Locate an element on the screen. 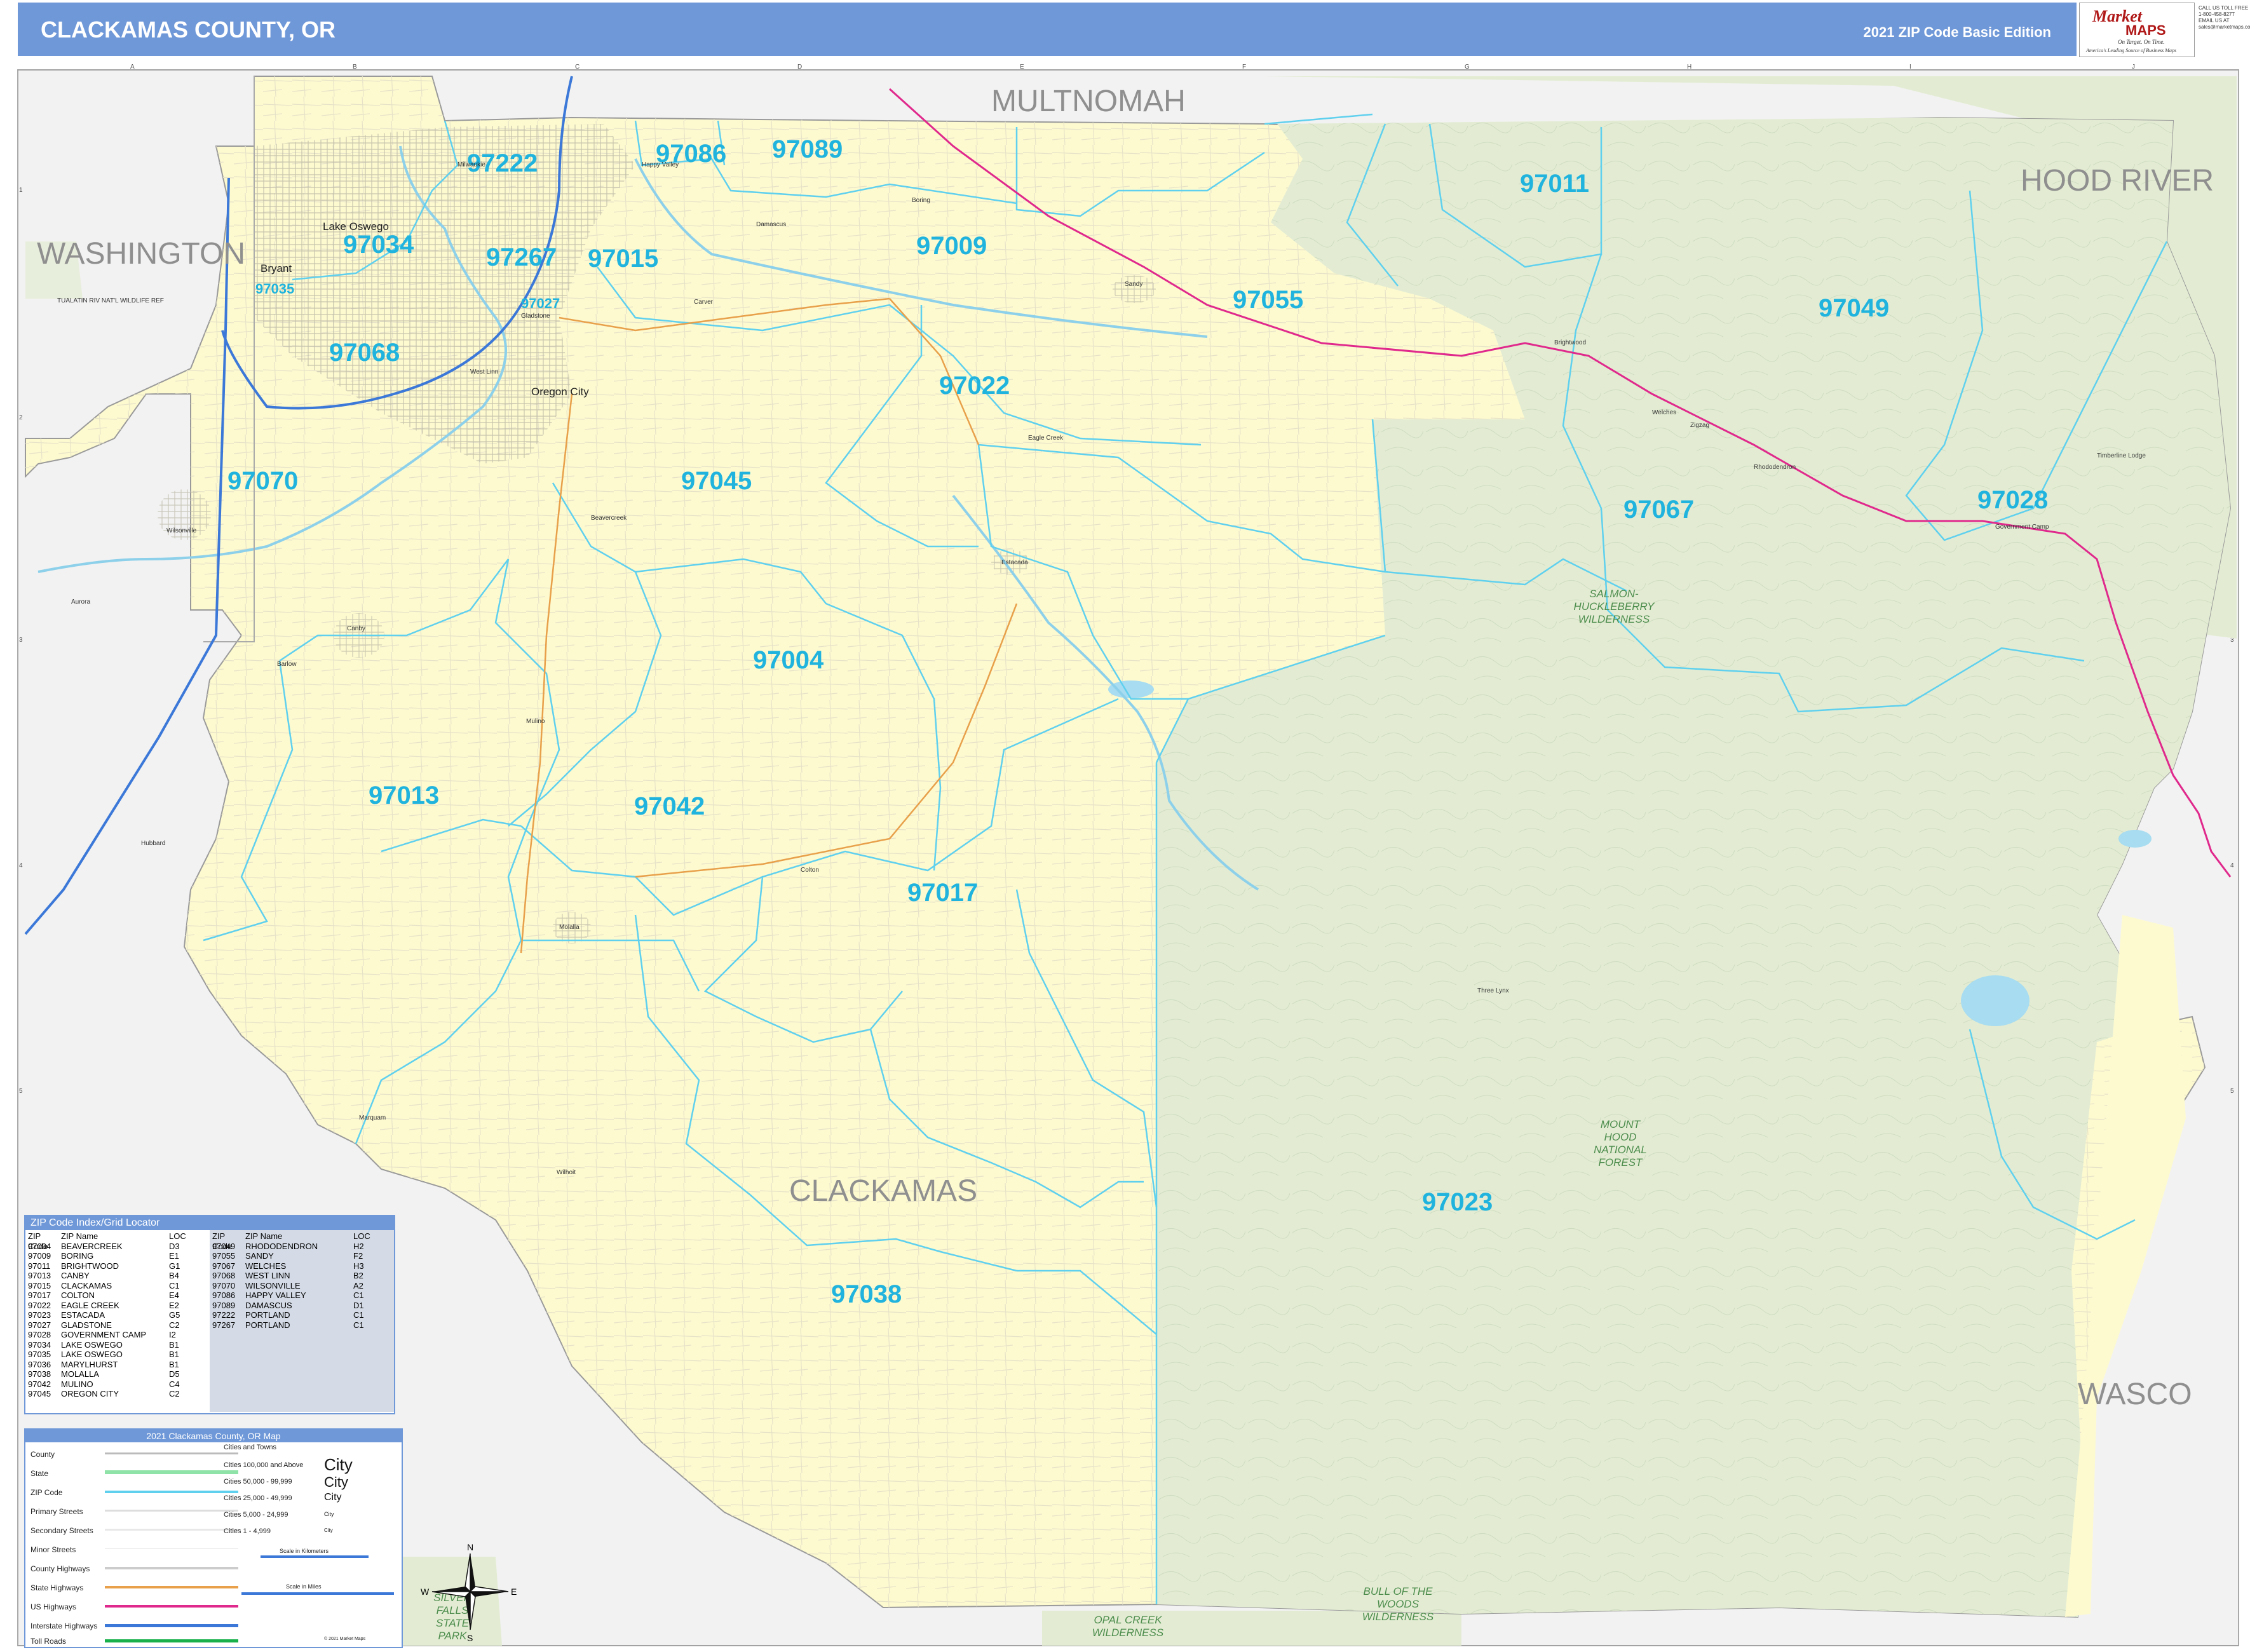  index-row: 97004 BEAVERCREEK D3 is located at coordinates (119, 1247).